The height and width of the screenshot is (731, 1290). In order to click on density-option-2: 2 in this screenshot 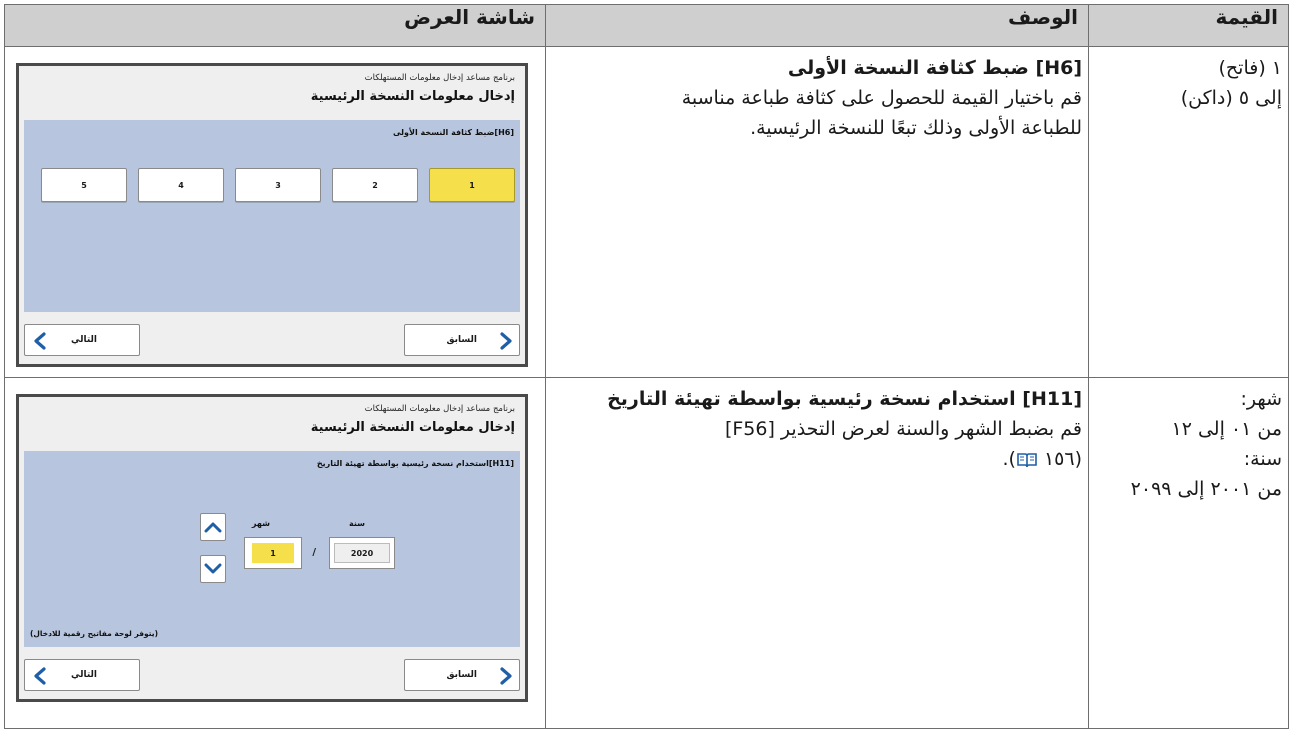, I will do `click(375, 185)`.